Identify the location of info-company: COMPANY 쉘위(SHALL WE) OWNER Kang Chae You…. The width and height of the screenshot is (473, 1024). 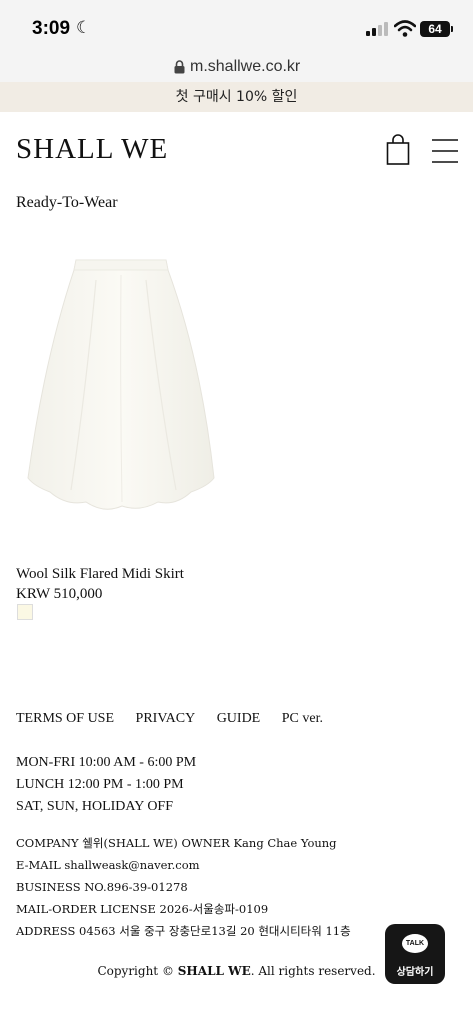
(176, 843).